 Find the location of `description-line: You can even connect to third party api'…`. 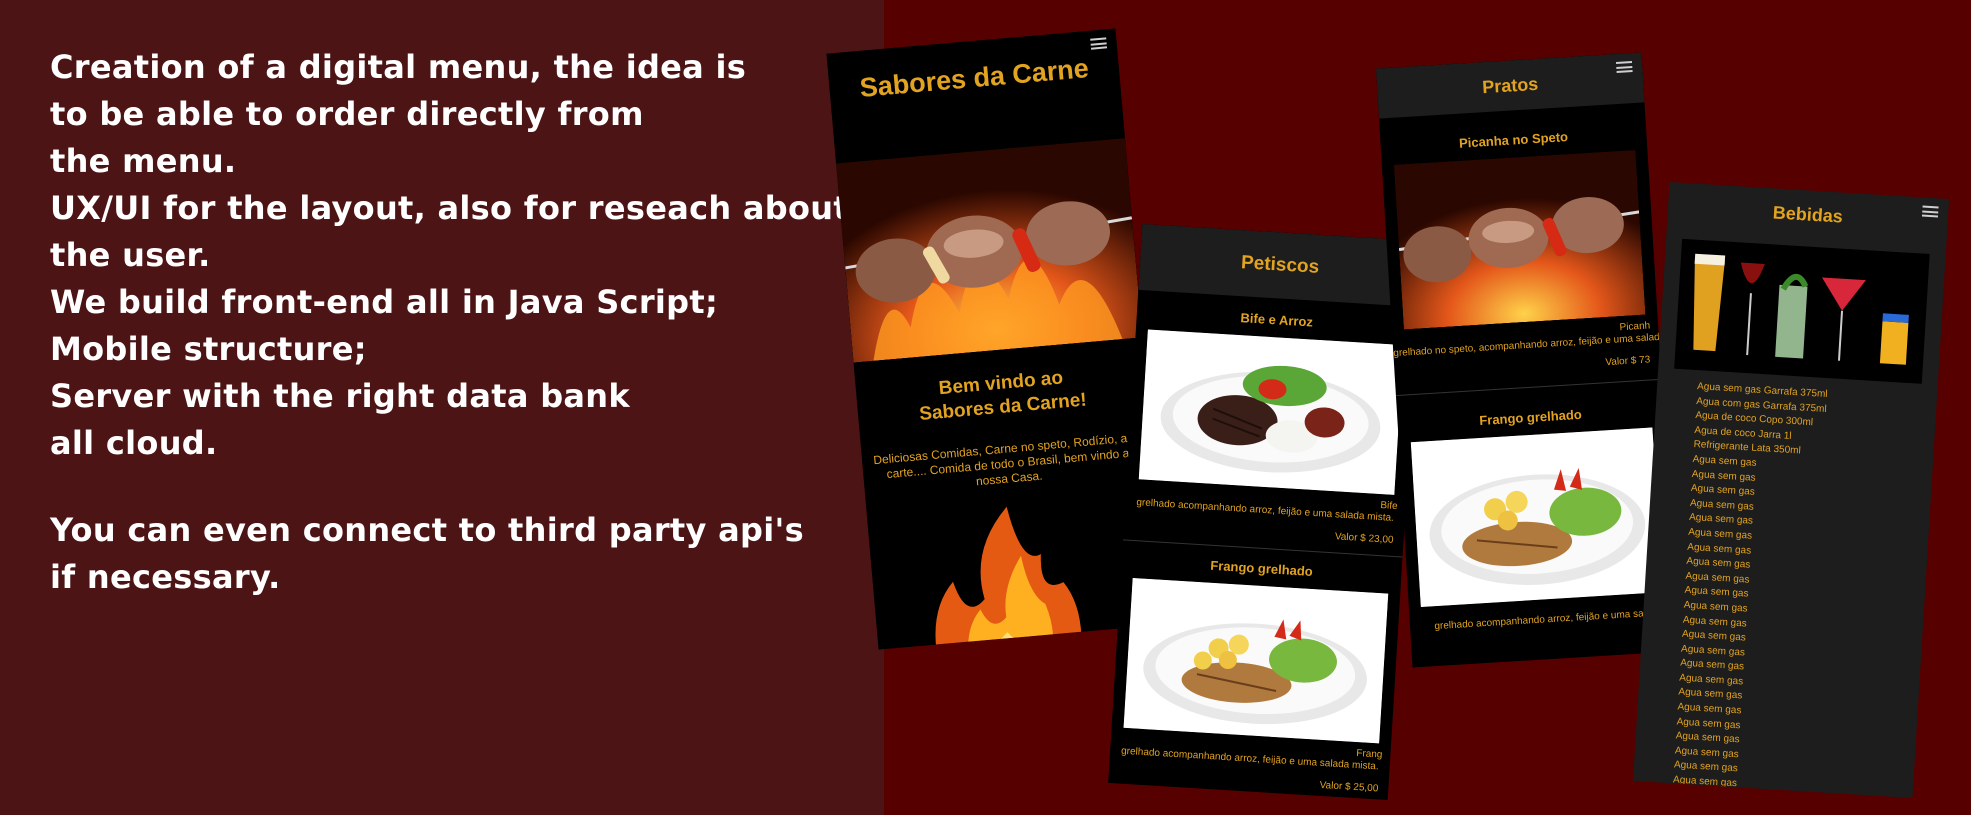

description-line: You can even connect to third party api'… is located at coordinates (427, 530).